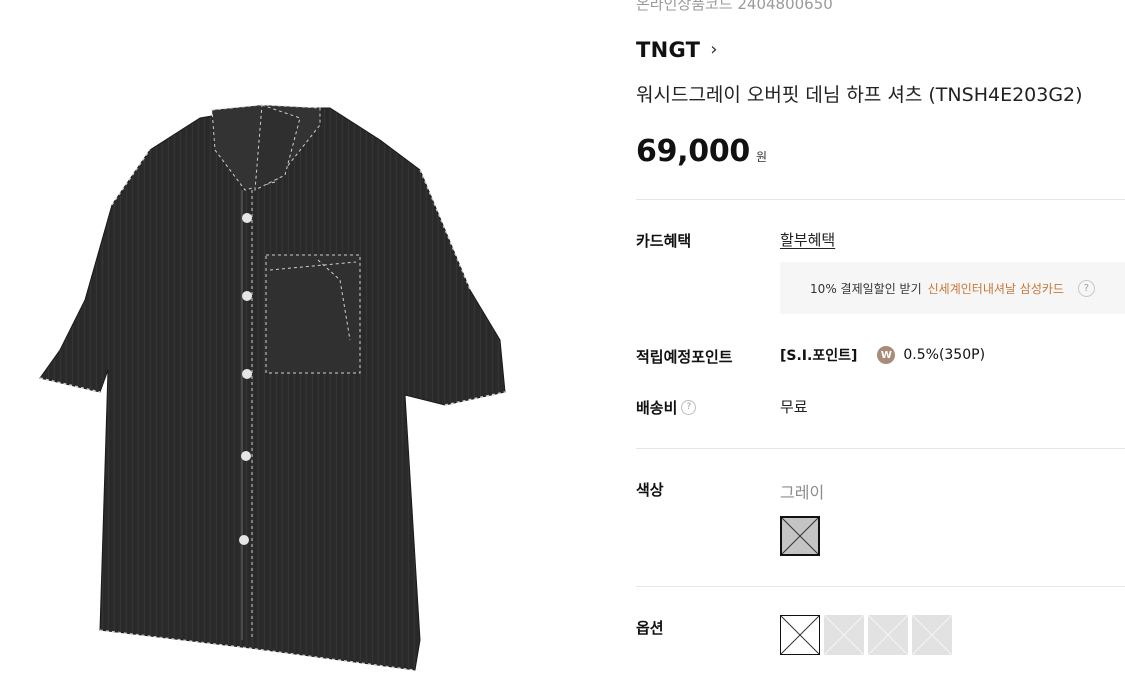 Image resolution: width=1125 pixels, height=683 pixels. I want to click on shipping-label: 배송비 ?, so click(666, 407).